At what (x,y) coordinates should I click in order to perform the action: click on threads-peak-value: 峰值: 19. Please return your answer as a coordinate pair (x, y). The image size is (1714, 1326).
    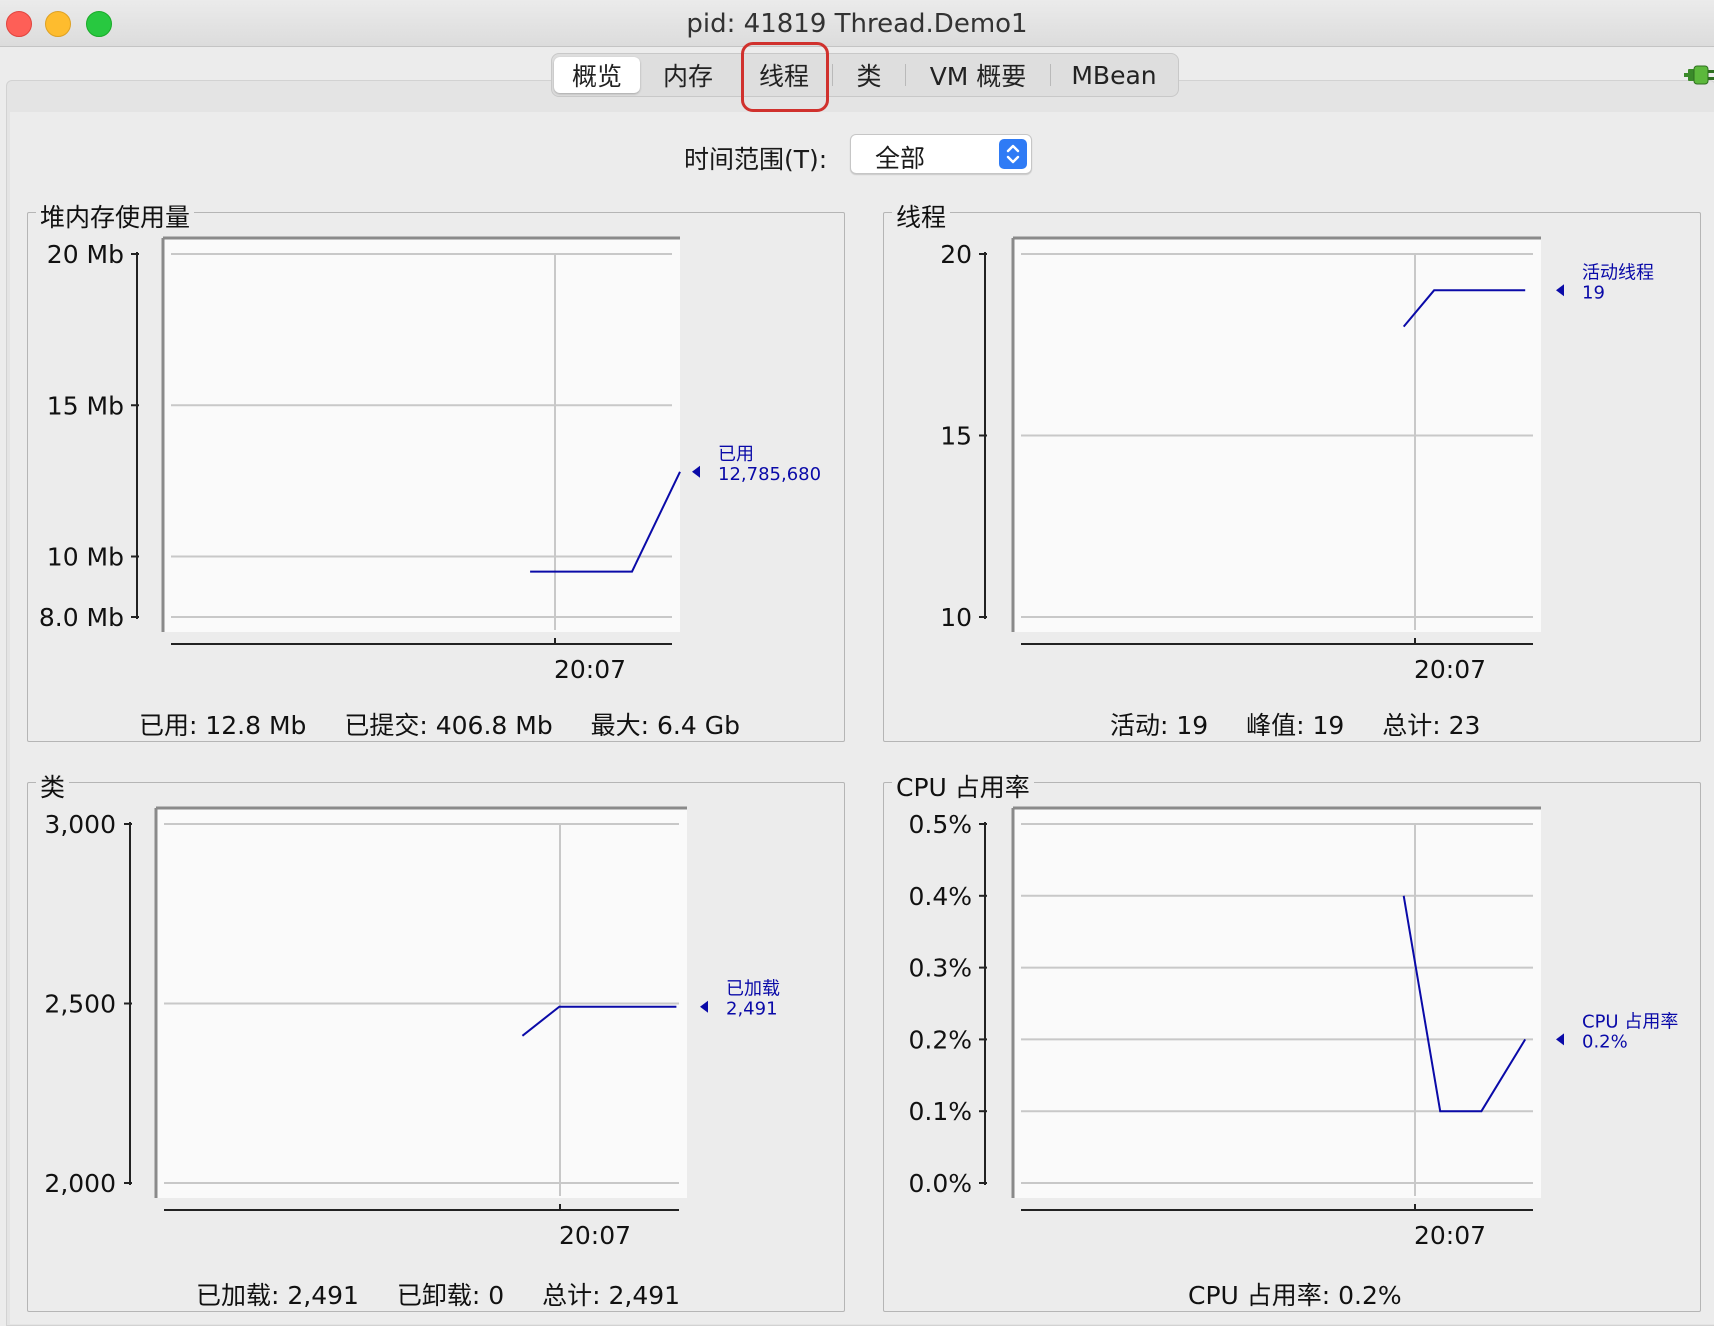
    Looking at the image, I should click on (1295, 725).